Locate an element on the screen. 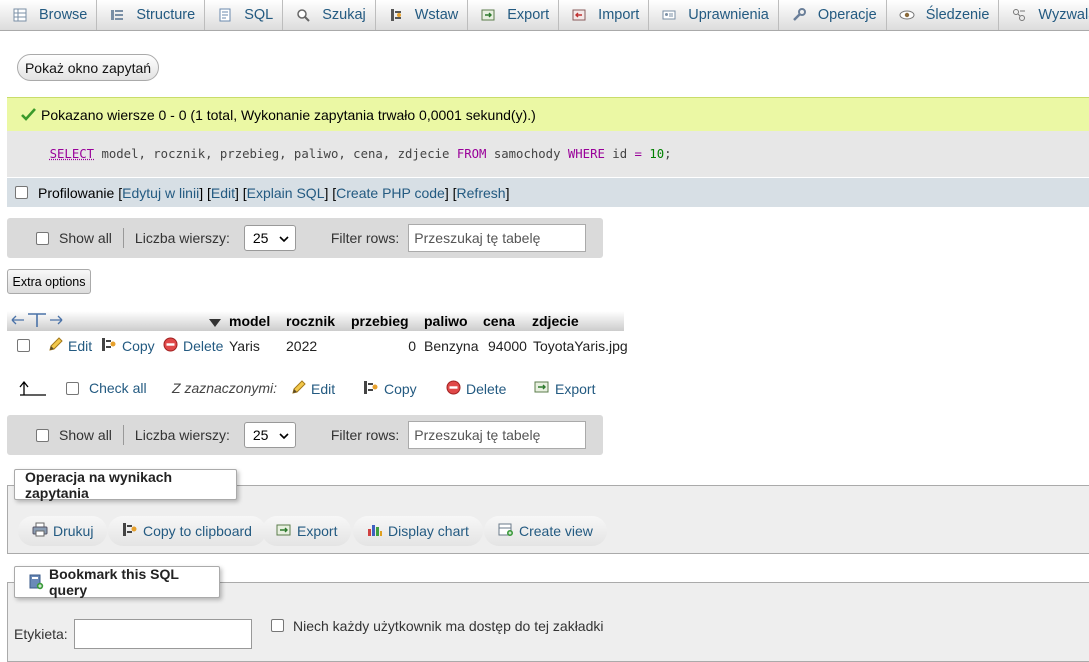 The width and height of the screenshot is (1089, 662). bookmark-shared-checkbox is located at coordinates (277, 625).